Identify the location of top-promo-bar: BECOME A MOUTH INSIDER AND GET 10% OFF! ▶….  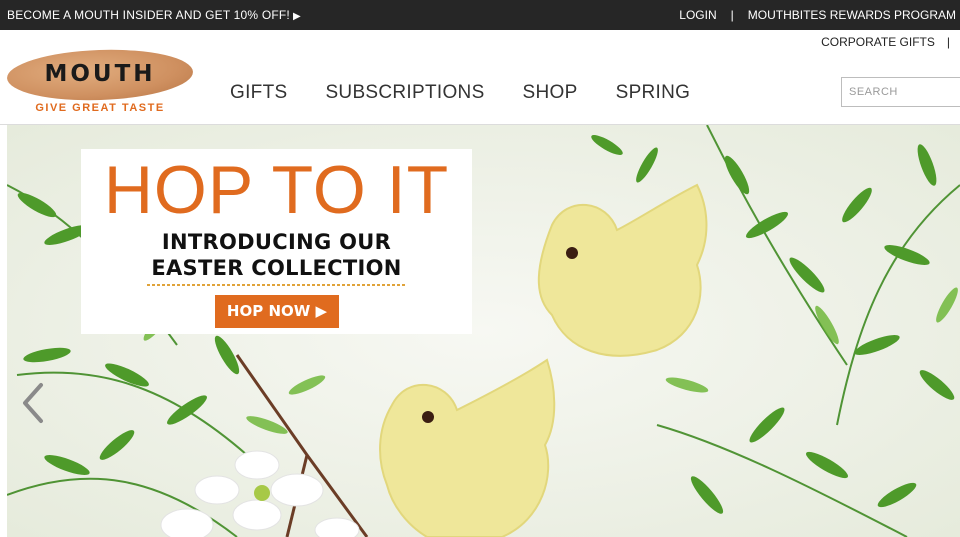
(480, 15).